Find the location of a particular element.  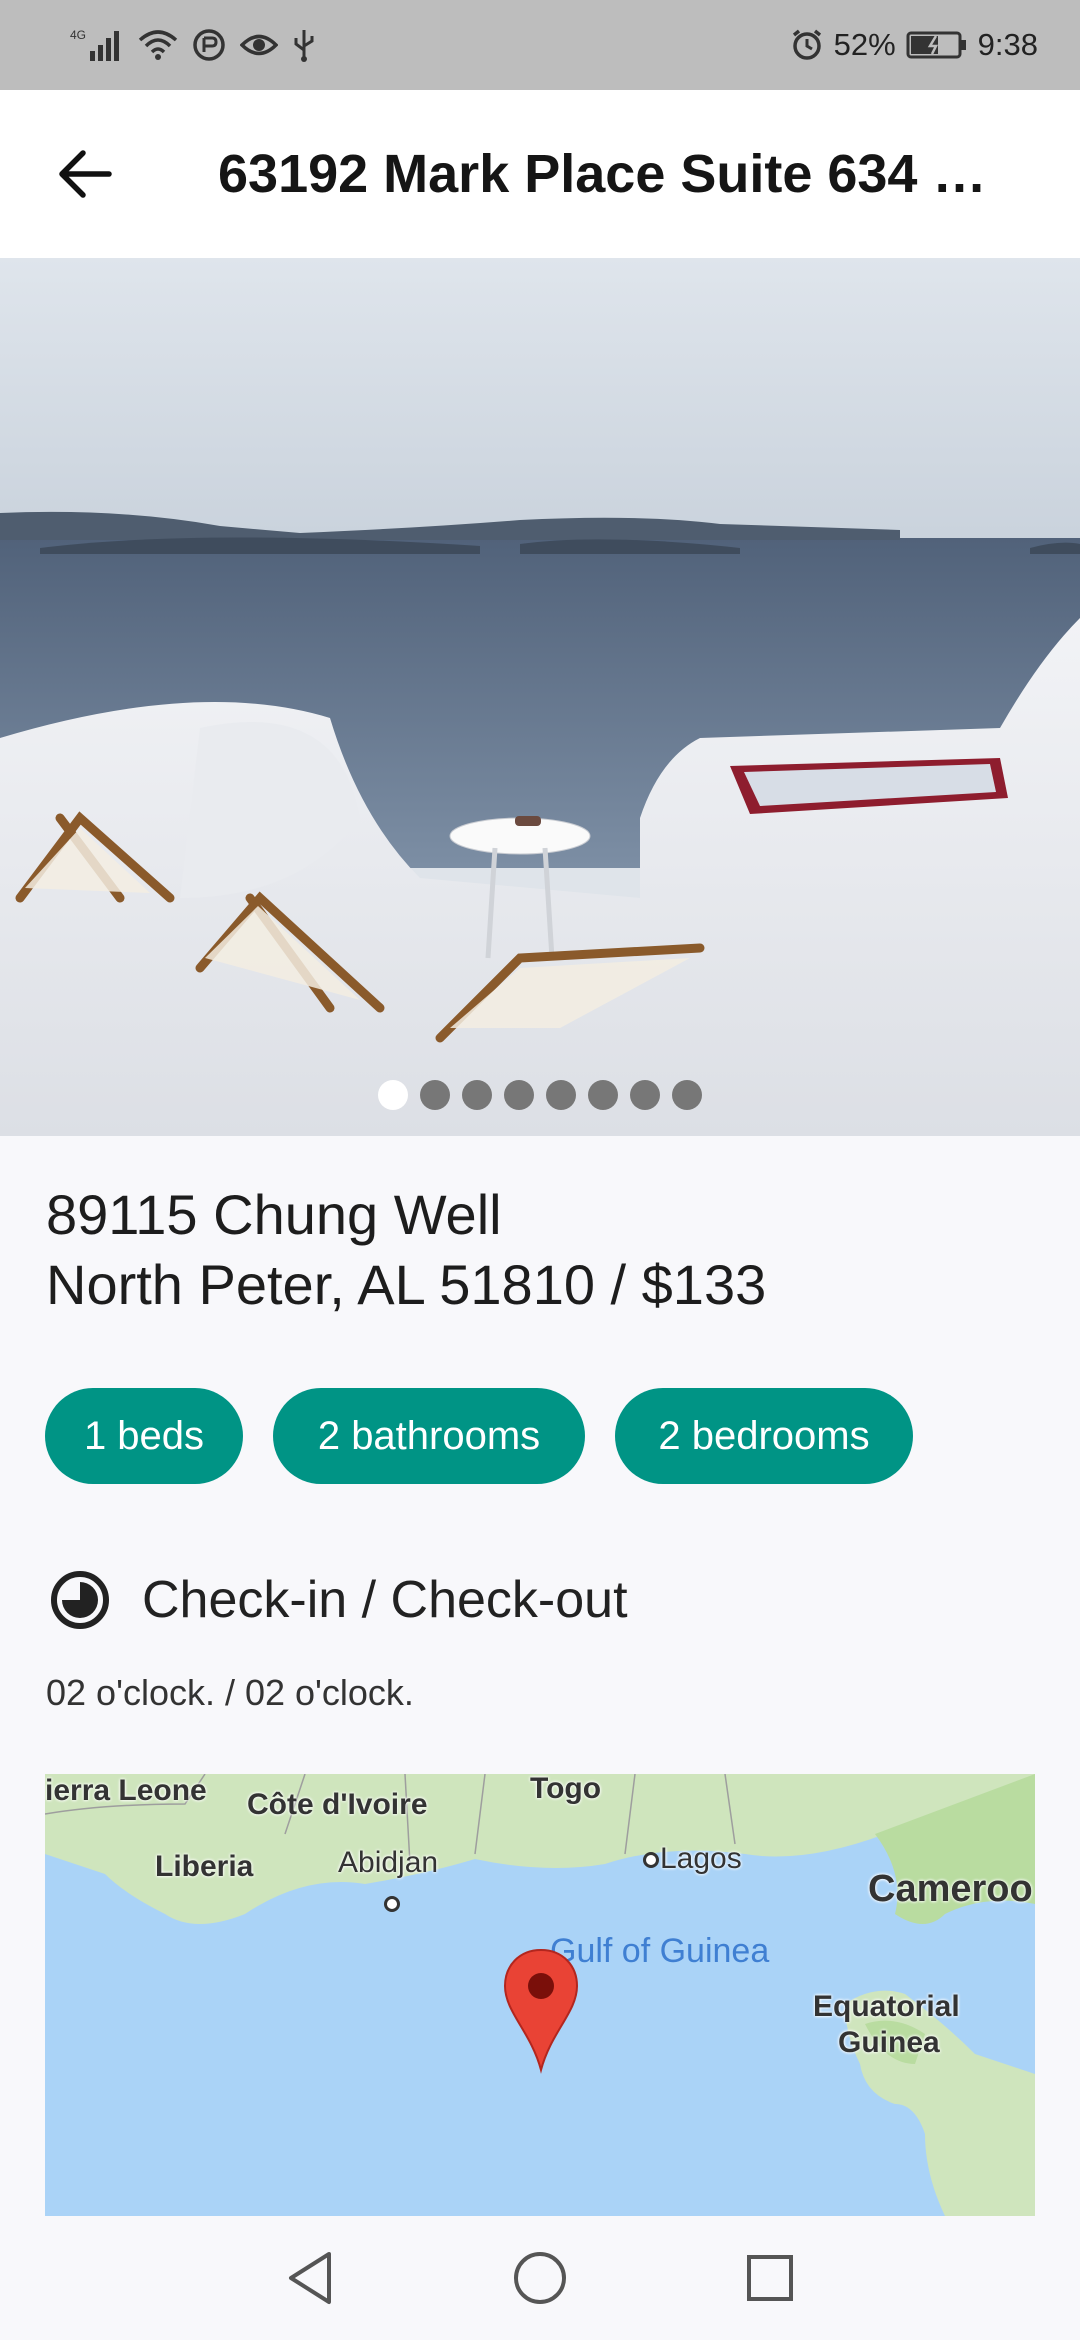

map-label-sierra-leone: ierra Leone is located at coordinates (126, 1790).